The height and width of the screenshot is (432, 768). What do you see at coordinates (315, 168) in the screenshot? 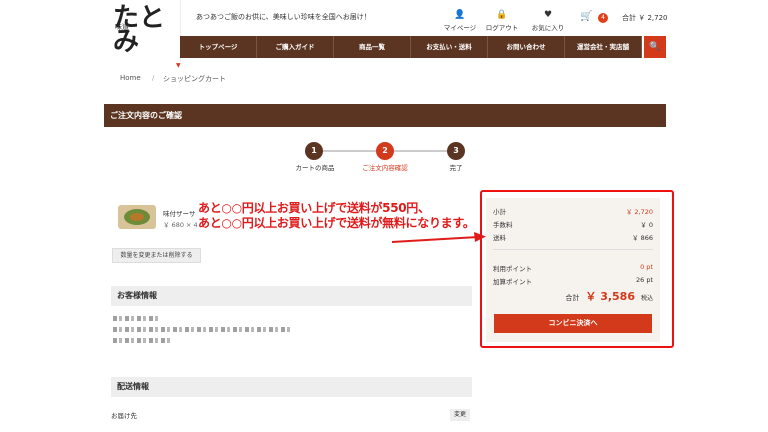
I see `step-1-label: カートの商品` at bounding box center [315, 168].